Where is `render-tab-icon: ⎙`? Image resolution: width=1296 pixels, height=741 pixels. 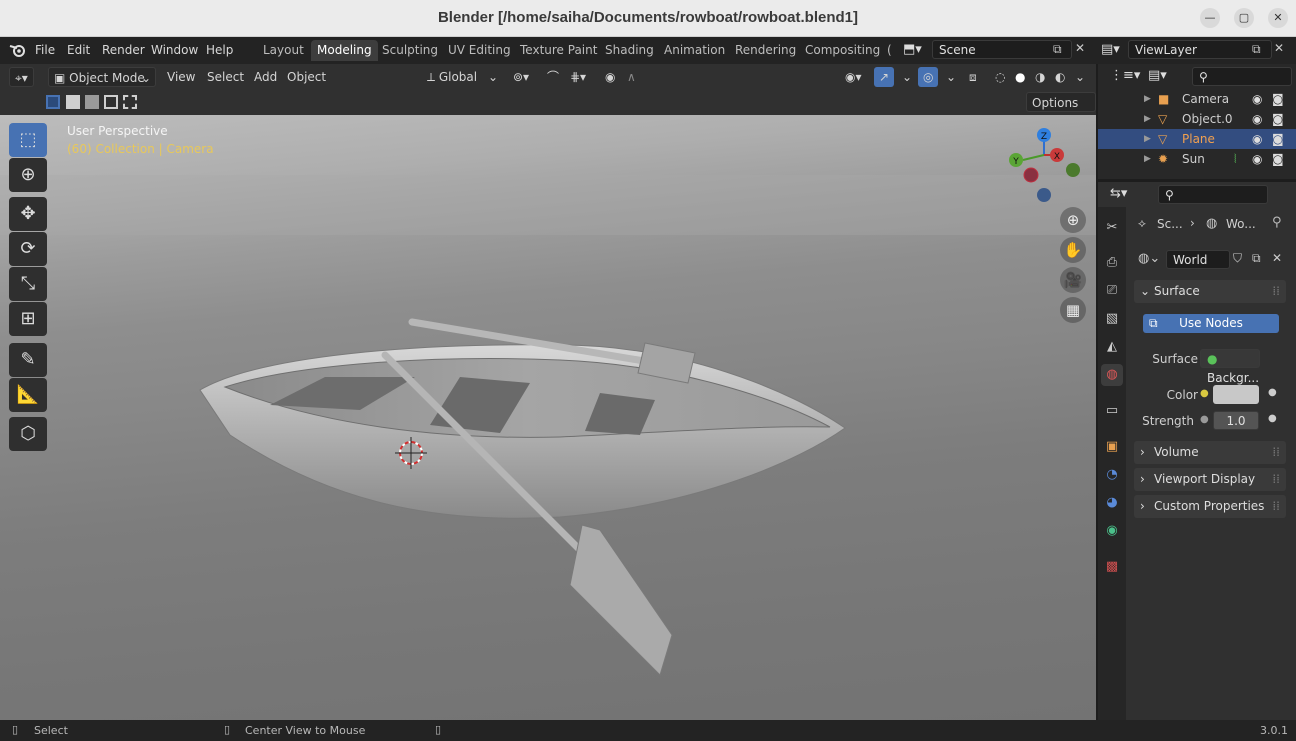 render-tab-icon: ⎙ is located at coordinates (1112, 263).